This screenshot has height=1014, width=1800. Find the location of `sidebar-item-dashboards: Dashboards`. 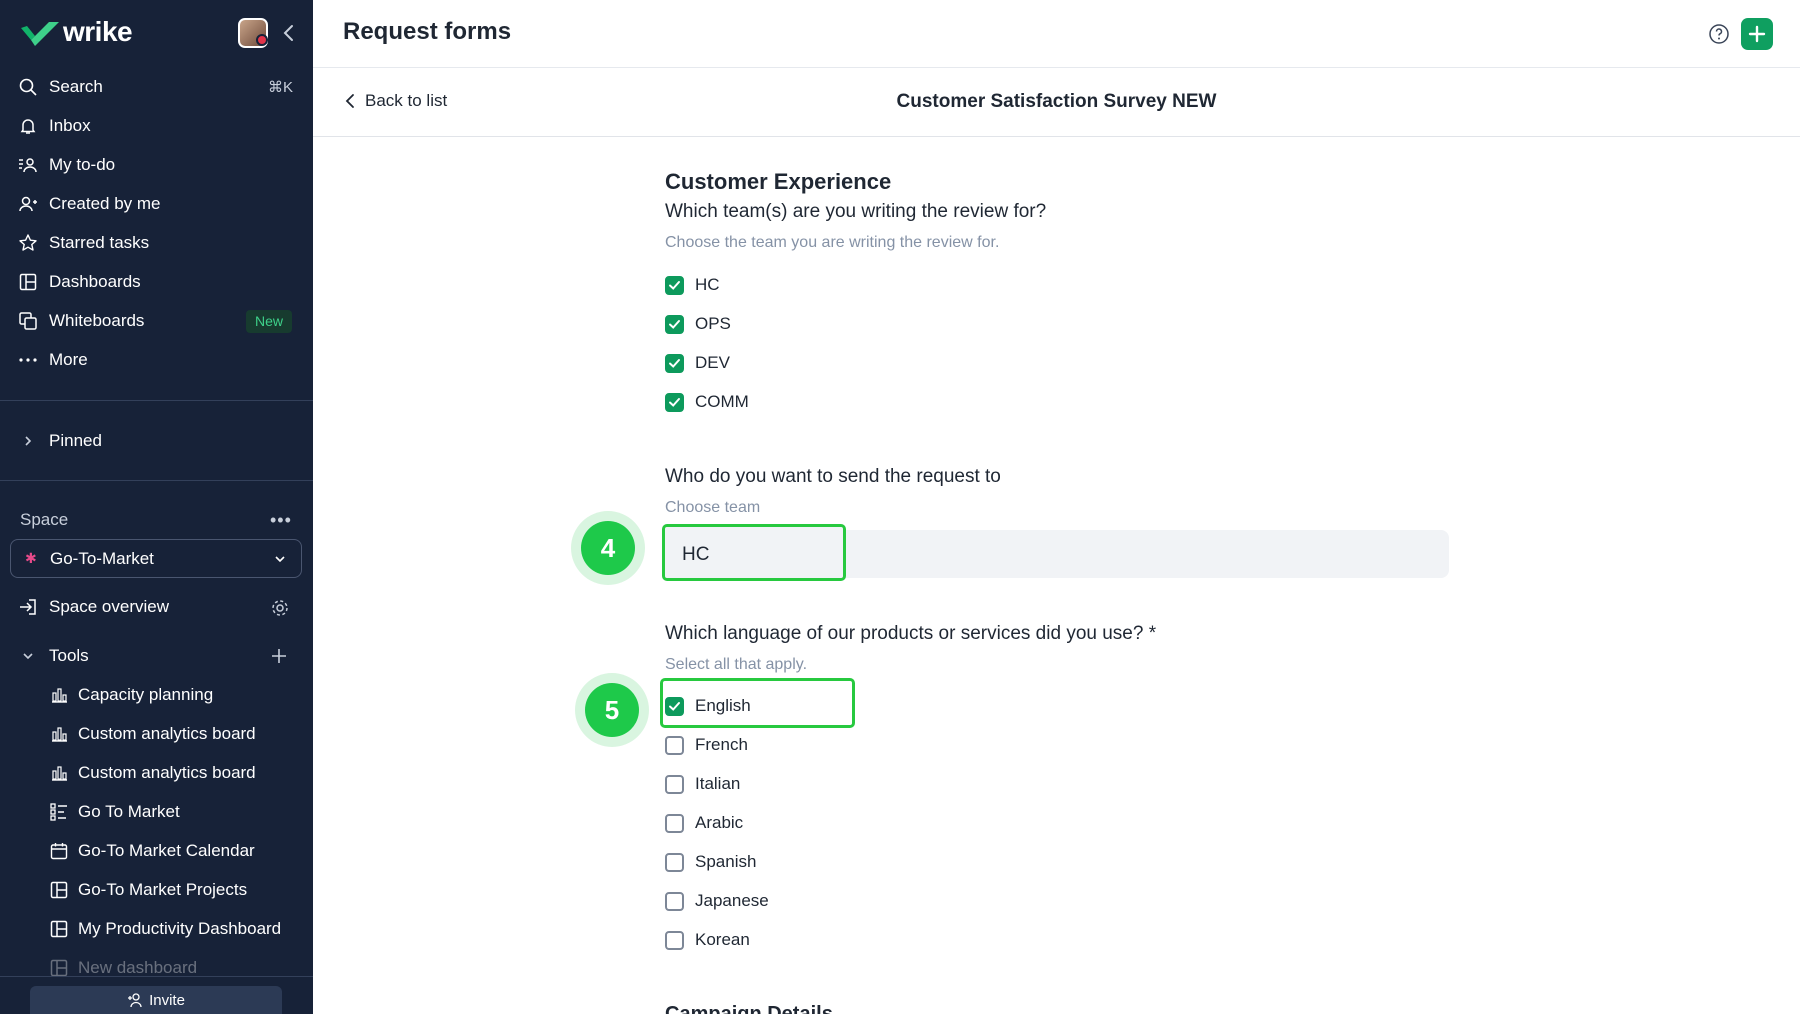

sidebar-item-dashboards: Dashboards is located at coordinates (156, 282).